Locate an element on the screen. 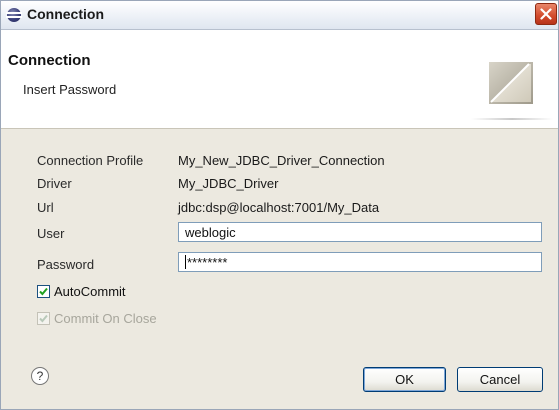 The height and width of the screenshot is (410, 559). driver-label: Driver is located at coordinates (54, 183).